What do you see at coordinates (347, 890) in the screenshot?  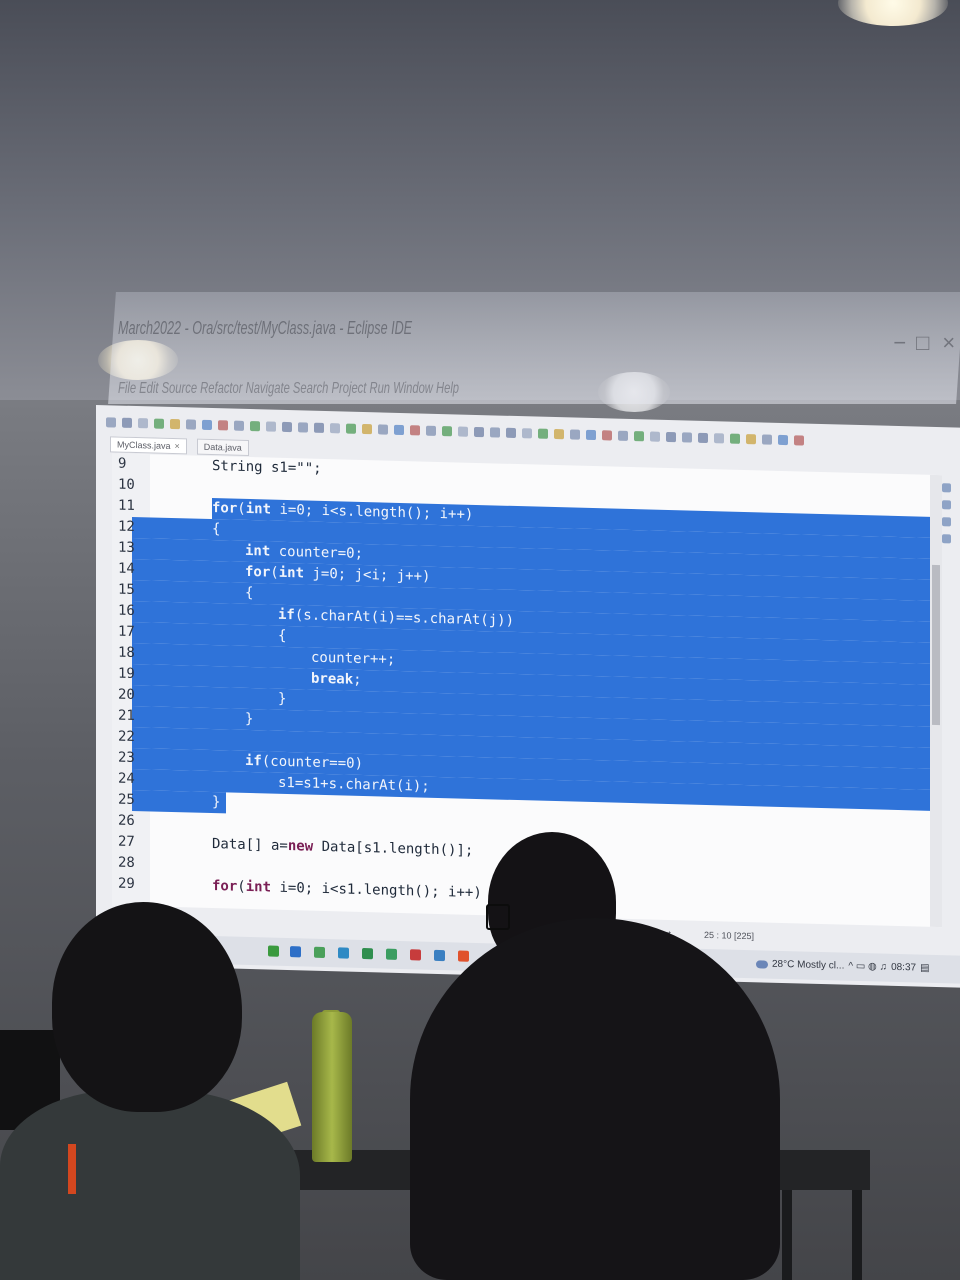 I see `code-text: for(int i=0; i<s1.length(); i++)` at bounding box center [347, 890].